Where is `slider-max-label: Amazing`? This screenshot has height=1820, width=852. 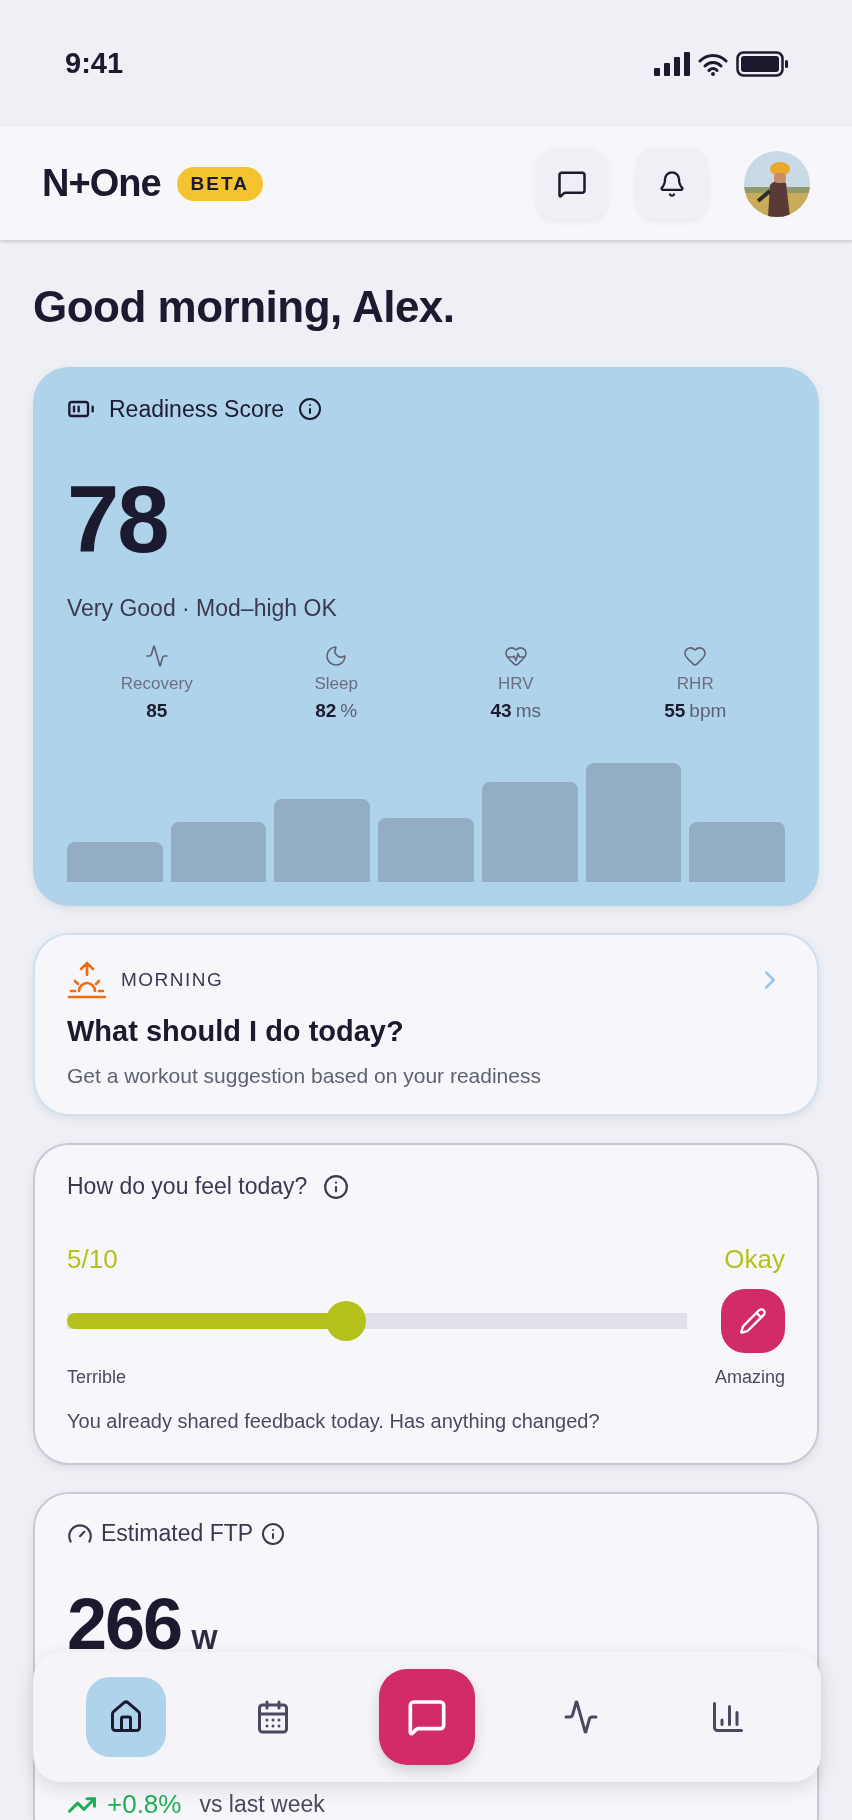
slider-max-label: Amazing is located at coordinates (749, 1377).